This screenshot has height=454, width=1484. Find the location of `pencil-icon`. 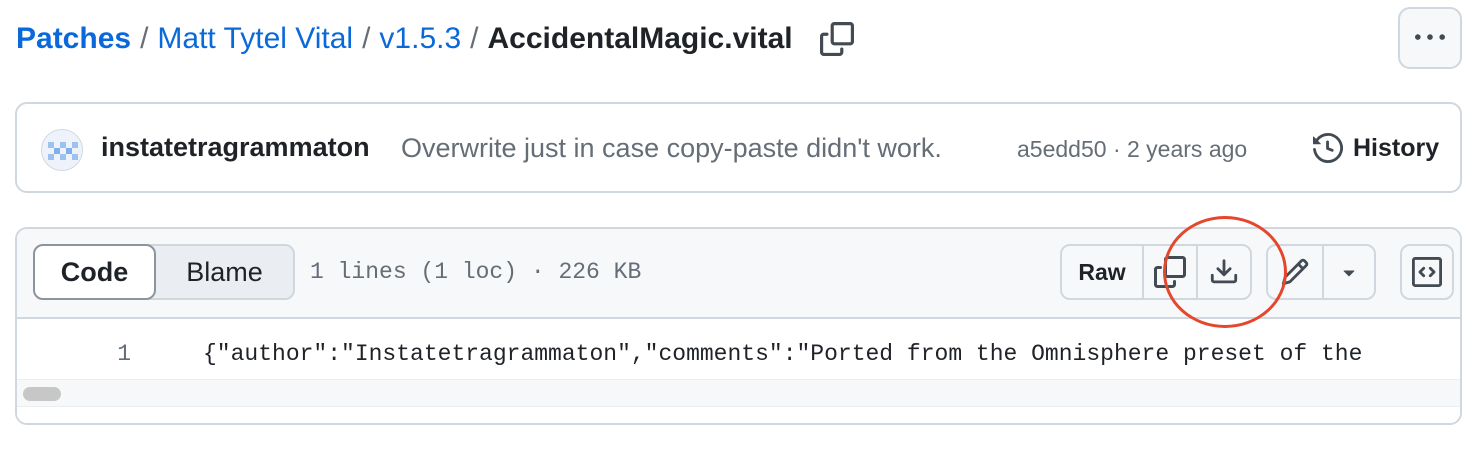

pencil-icon is located at coordinates (1295, 272).